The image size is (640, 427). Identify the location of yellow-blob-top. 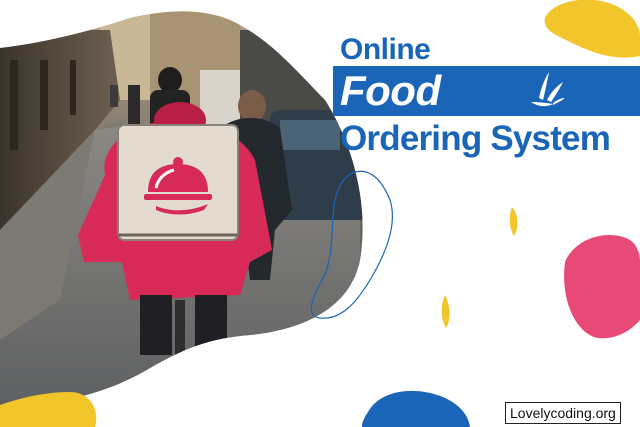
(592, 29).